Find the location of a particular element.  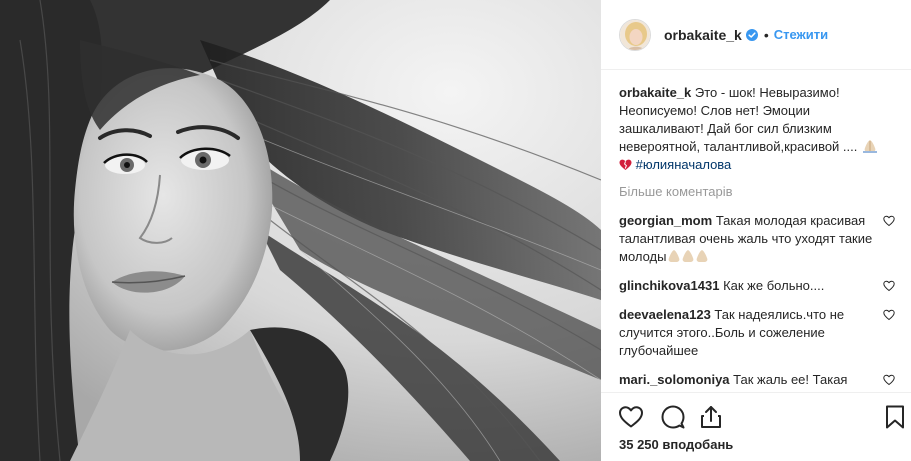

caption-username: orbakaite_k is located at coordinates (655, 92).